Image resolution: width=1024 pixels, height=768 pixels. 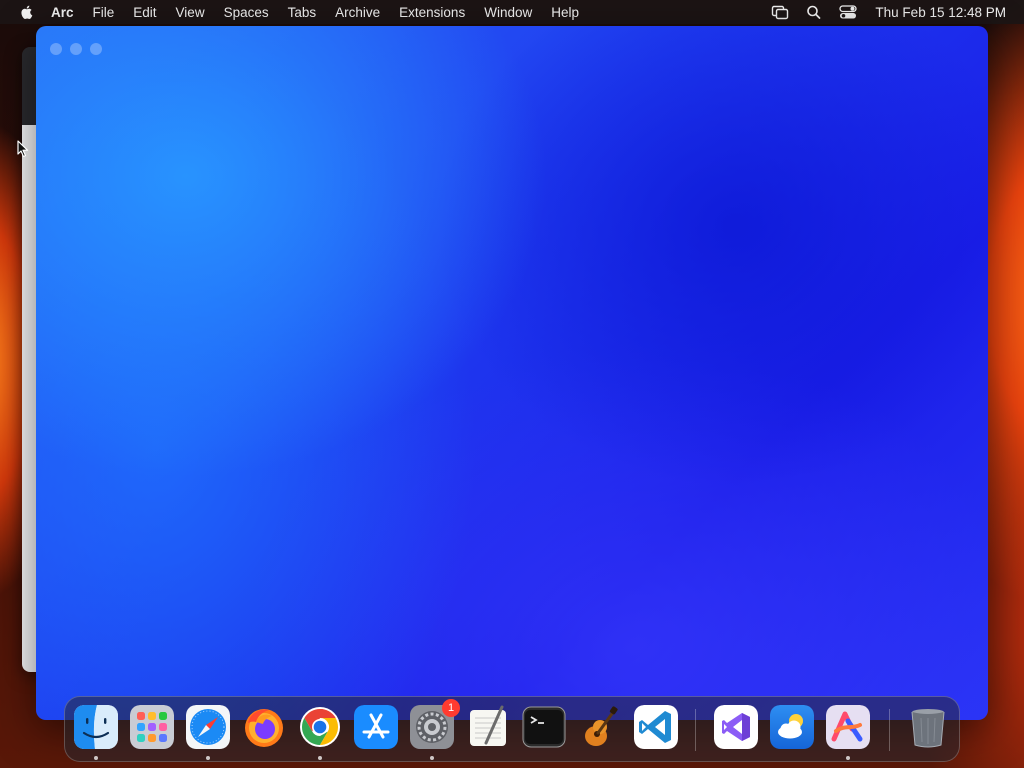 I want to click on control-center-icon, so click(x=848, y=12).